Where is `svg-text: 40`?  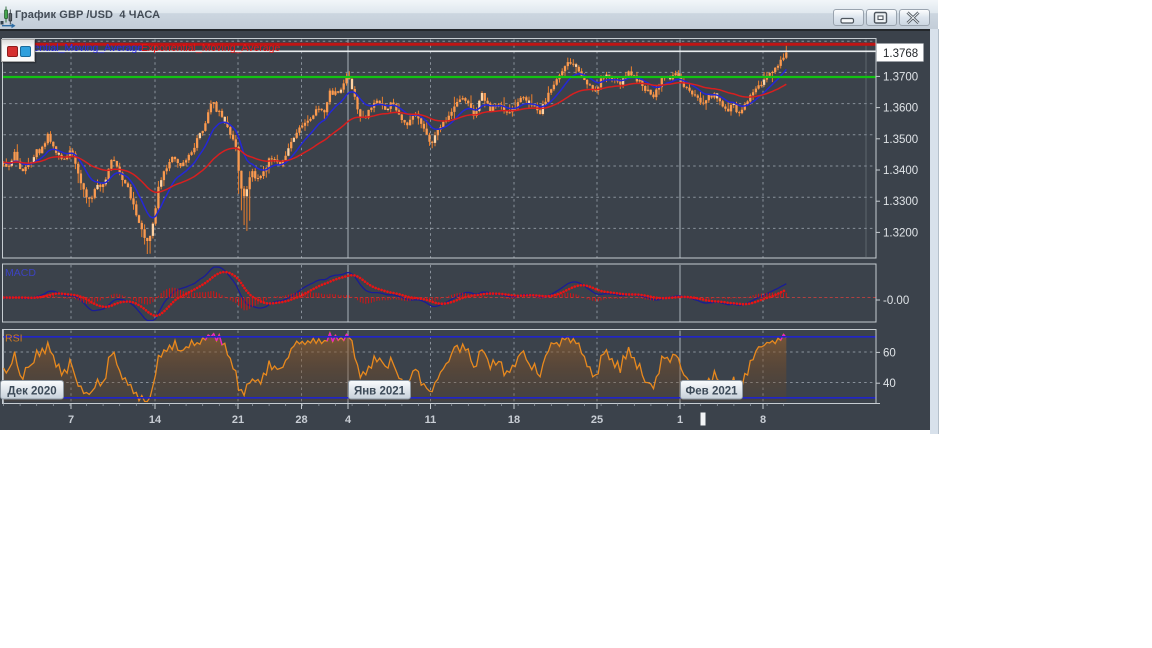 svg-text: 40 is located at coordinates (889, 384).